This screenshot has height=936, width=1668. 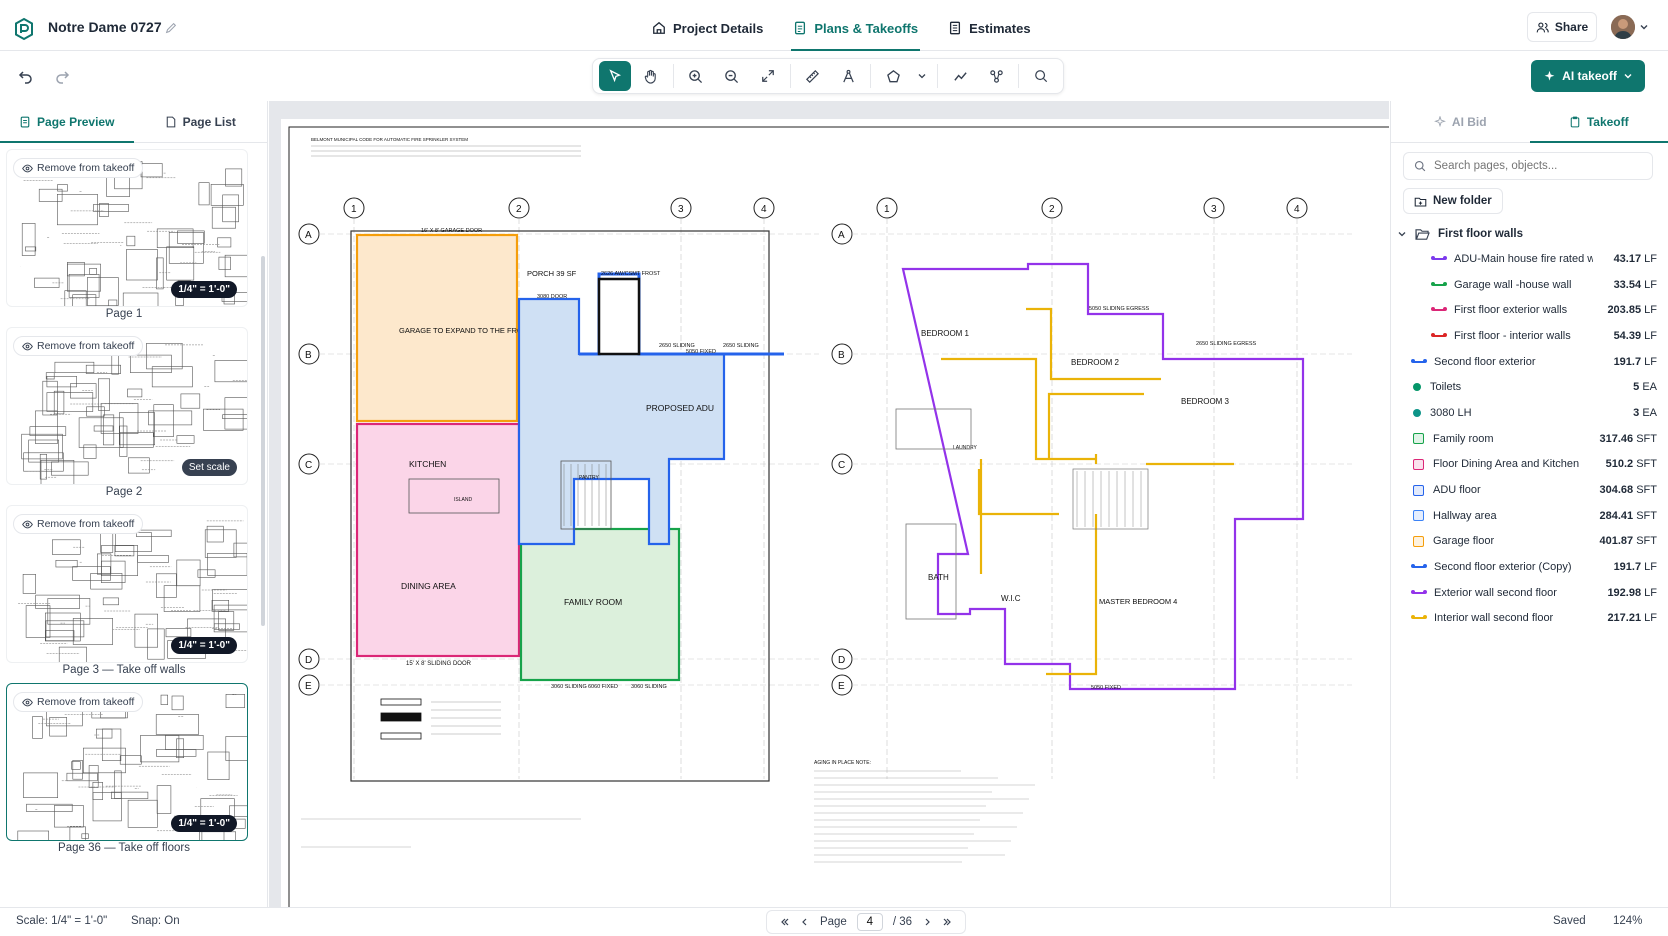 What do you see at coordinates (1569, 921) in the screenshot?
I see `save-status: Saved` at bounding box center [1569, 921].